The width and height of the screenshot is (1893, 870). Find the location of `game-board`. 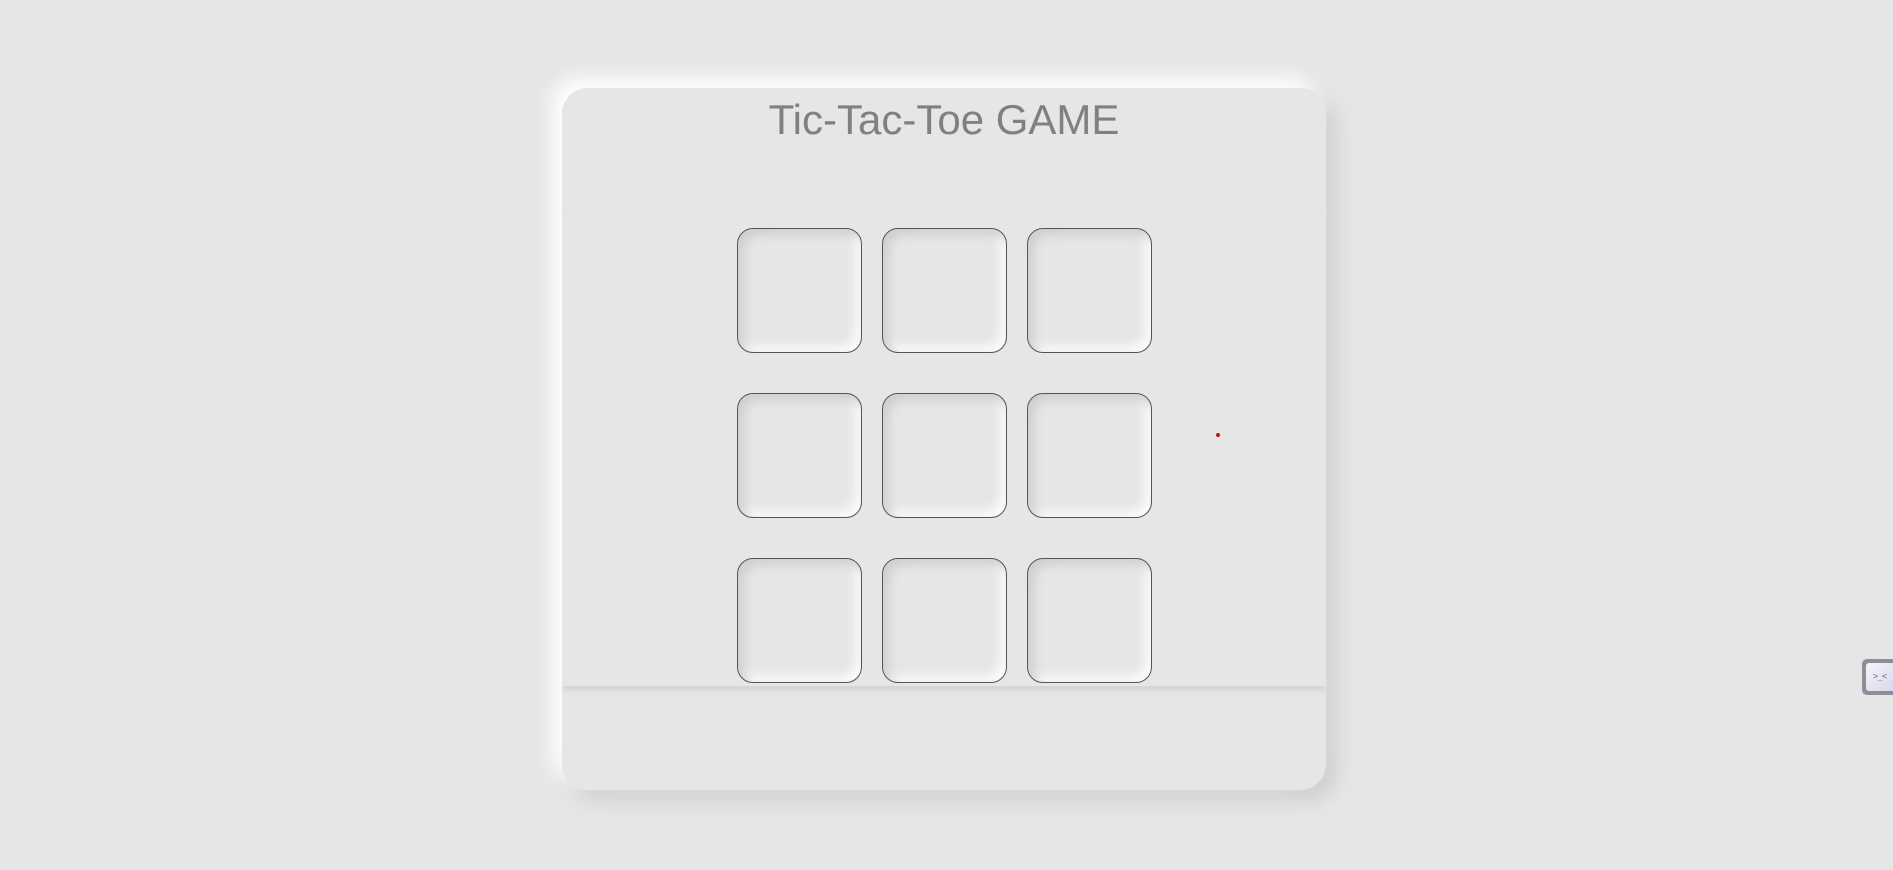

game-board is located at coordinates (945, 457).